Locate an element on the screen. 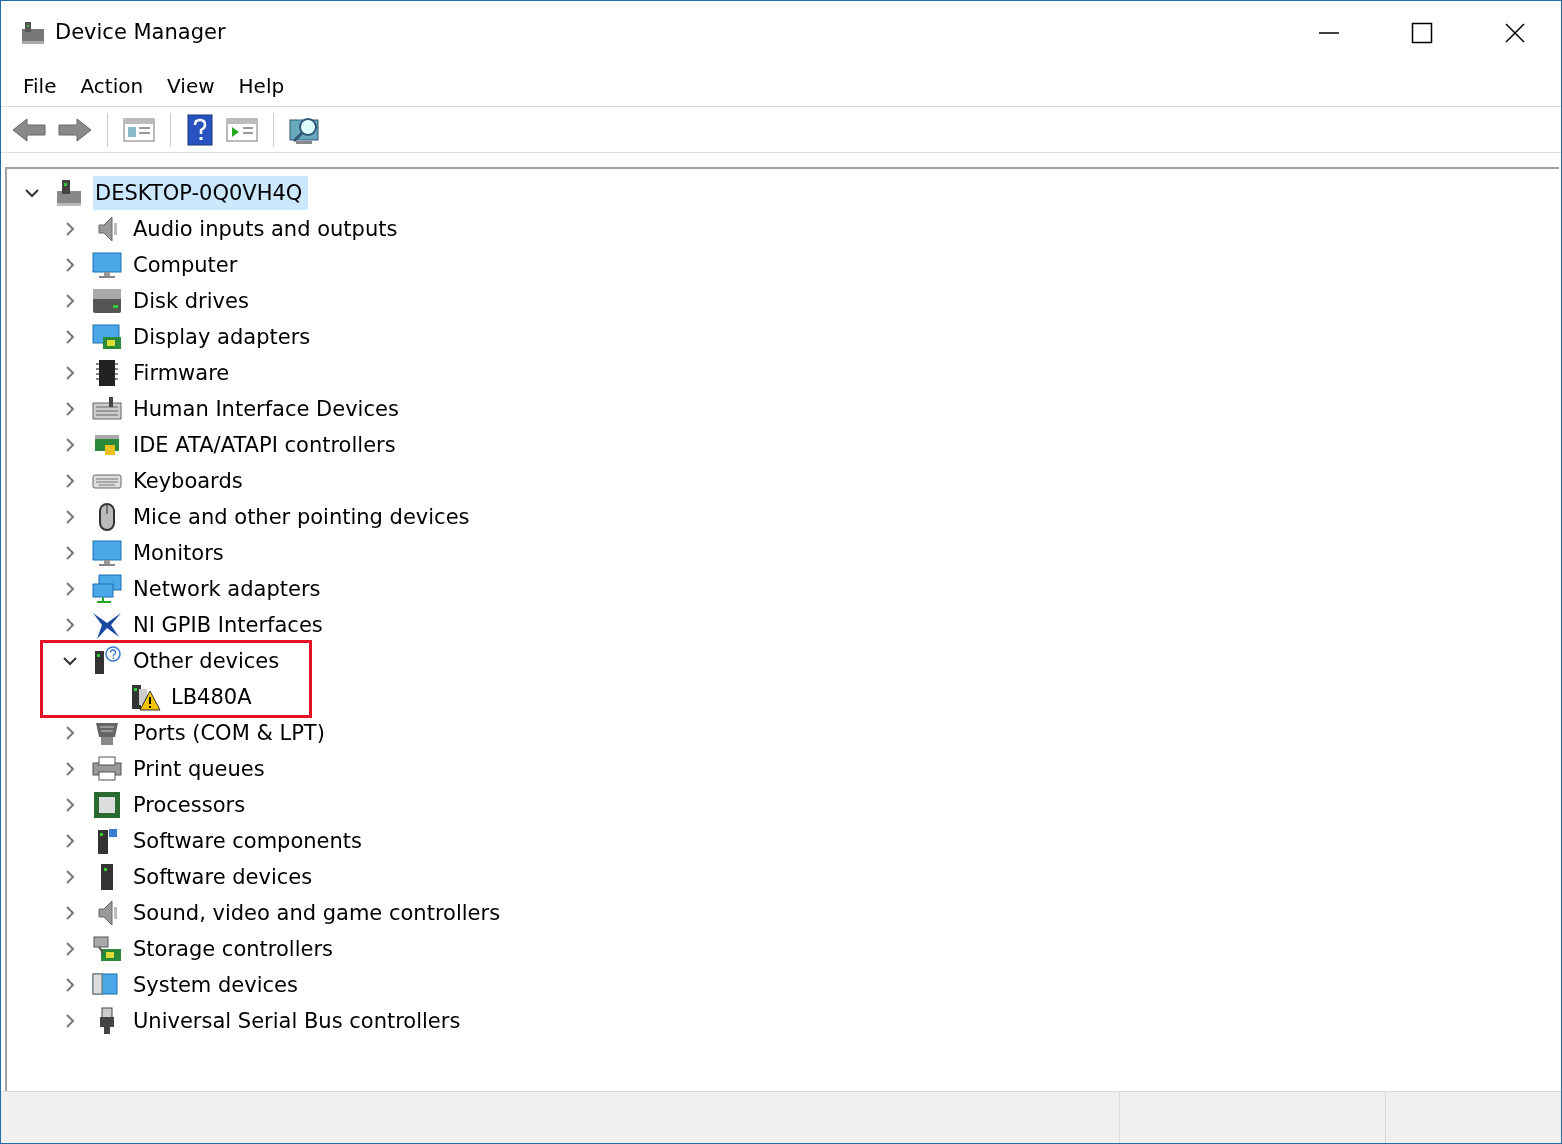  tree-item: Other devices is located at coordinates (208, 661).